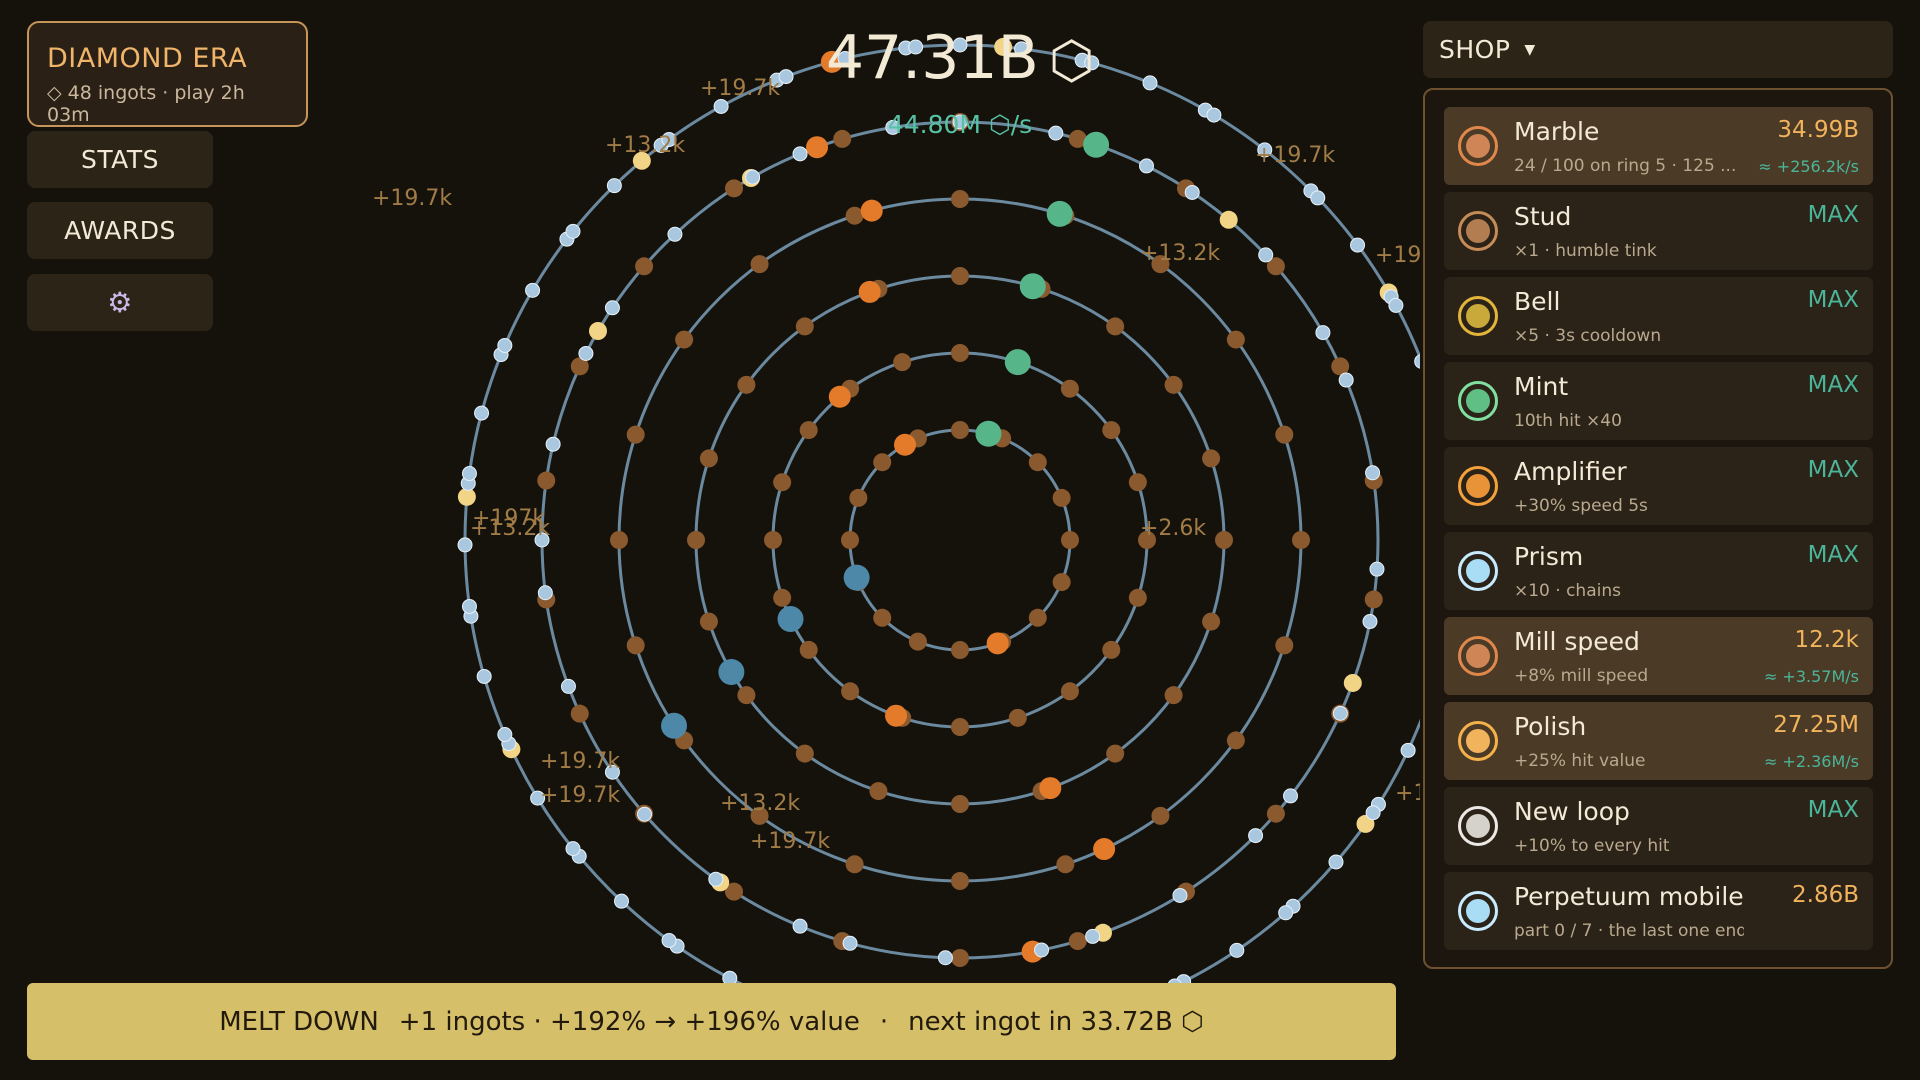  I want to click on prism, so click(856, 577).